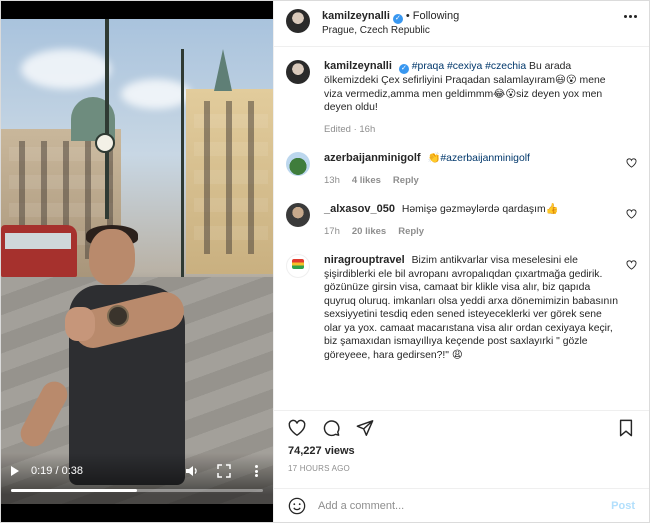 The height and width of the screenshot is (523, 650). Describe the element at coordinates (256, 471) in the screenshot. I see `video-more-icon` at that location.